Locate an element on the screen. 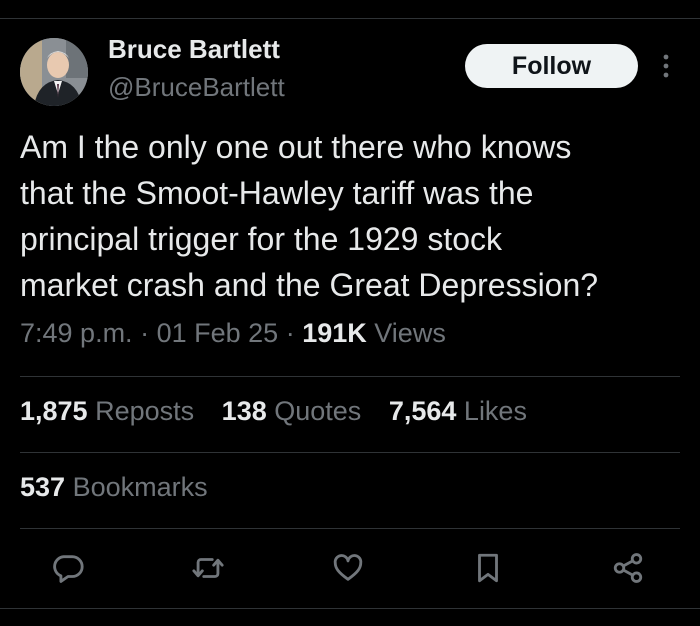  engagement-stats: 1,875 Reposts 138 Quotes 7,564 Likes is located at coordinates (283, 411).